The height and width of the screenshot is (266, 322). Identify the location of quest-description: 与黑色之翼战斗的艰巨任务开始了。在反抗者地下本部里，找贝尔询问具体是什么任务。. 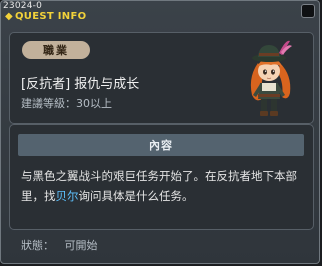
(166, 186).